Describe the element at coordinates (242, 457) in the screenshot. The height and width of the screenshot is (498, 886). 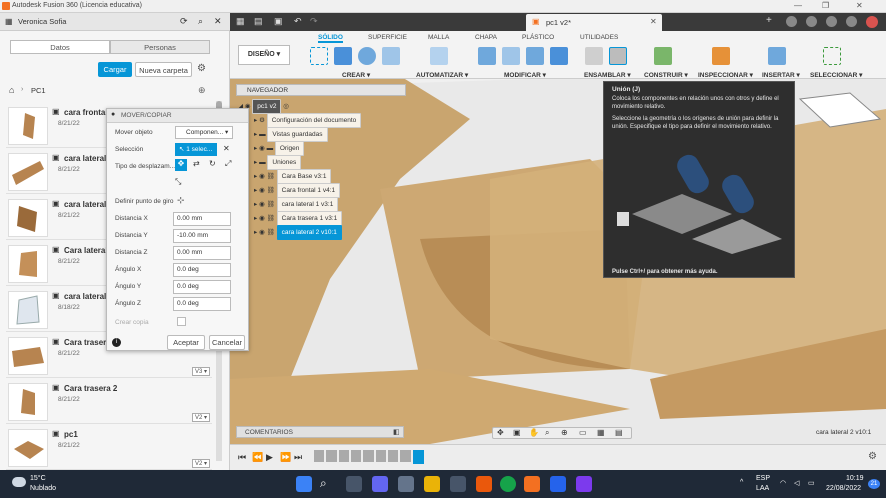
I see `go-start-icon: ⏮` at that location.